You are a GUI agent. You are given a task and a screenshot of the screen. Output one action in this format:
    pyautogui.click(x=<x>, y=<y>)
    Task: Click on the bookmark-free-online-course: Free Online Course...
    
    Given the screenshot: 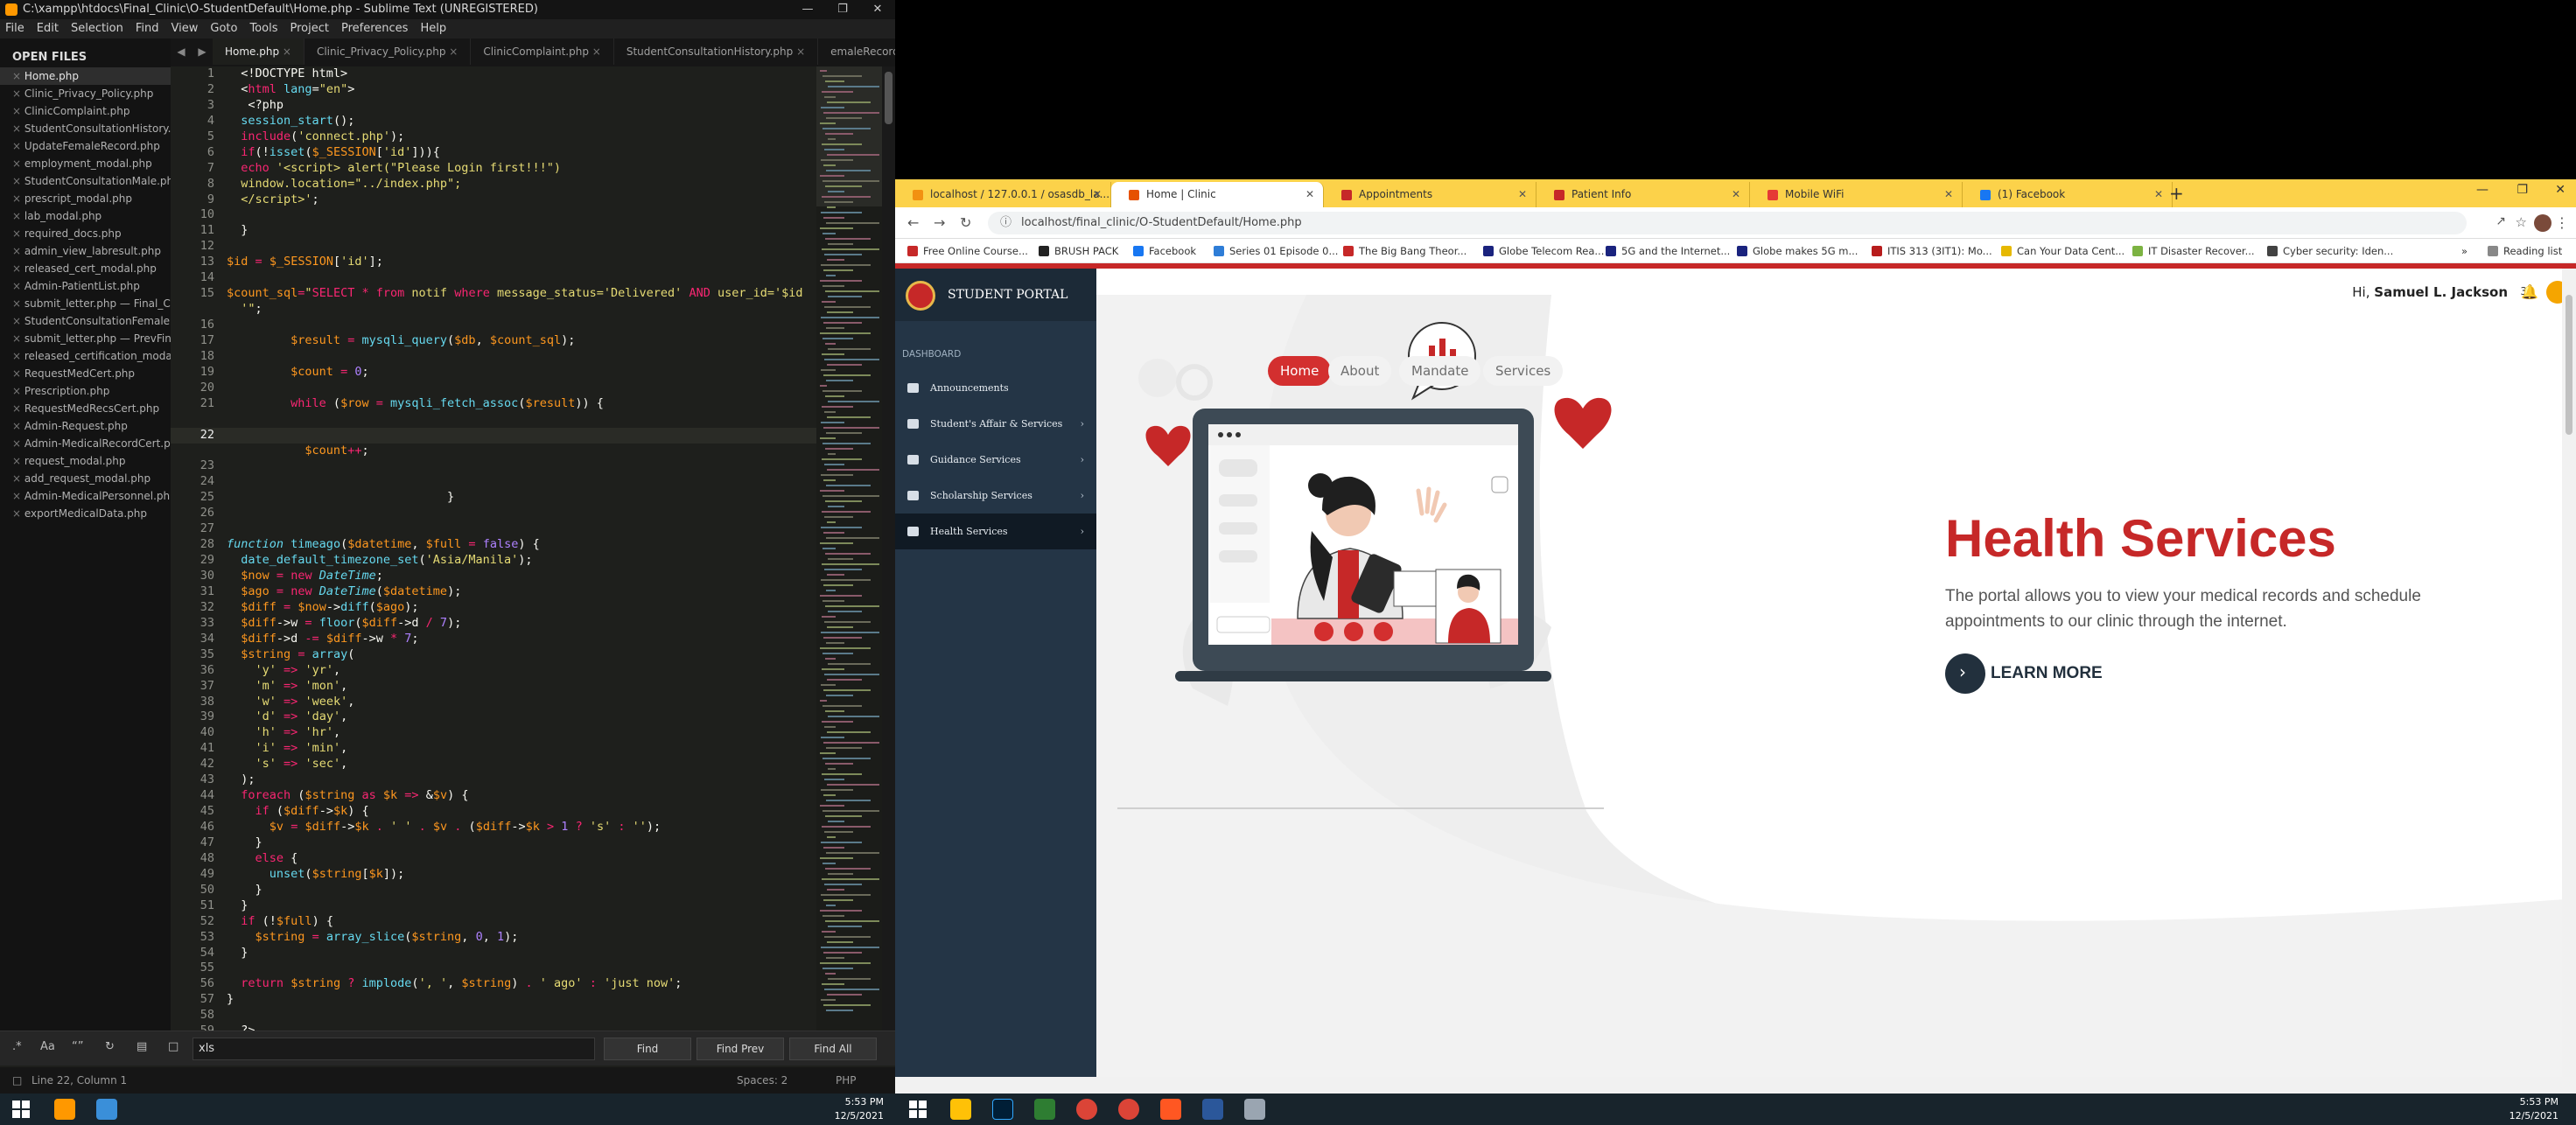 What is the action you would take?
    pyautogui.click(x=967, y=251)
    